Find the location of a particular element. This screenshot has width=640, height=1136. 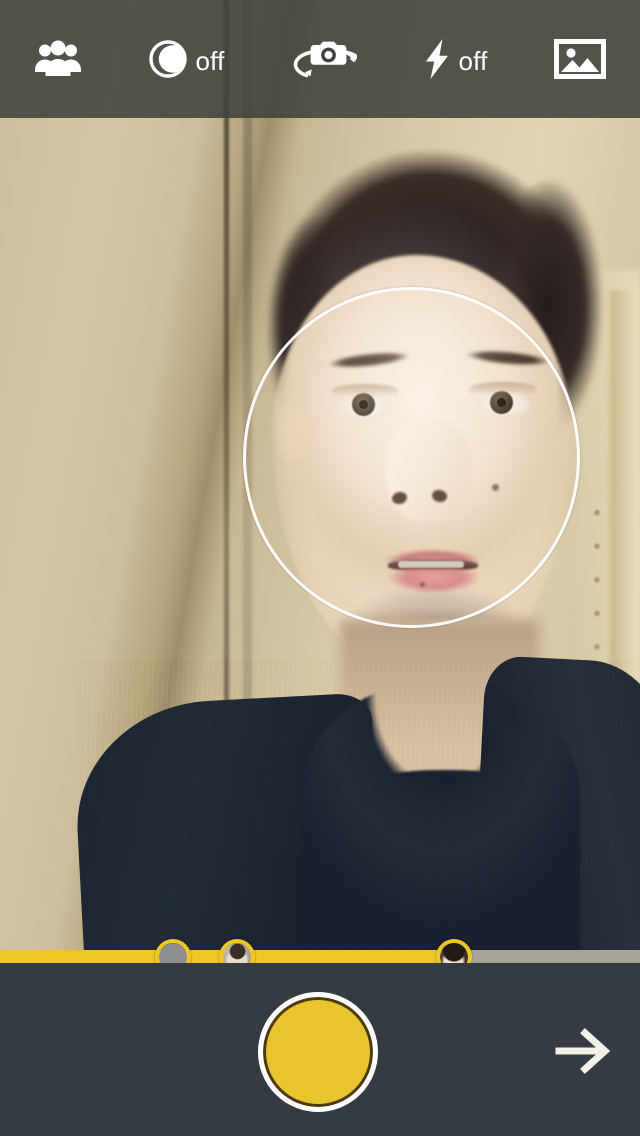

flash-state-label: off is located at coordinates (473, 60).